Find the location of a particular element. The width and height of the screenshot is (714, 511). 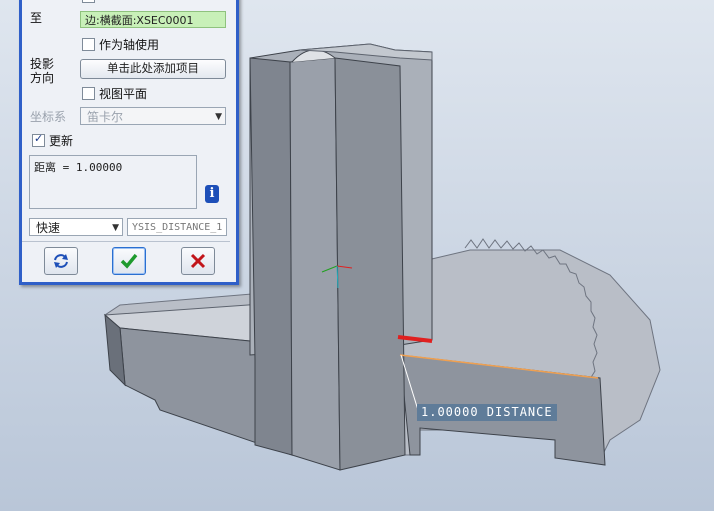

view-plane-label: 视图平面 is located at coordinates (123, 94).